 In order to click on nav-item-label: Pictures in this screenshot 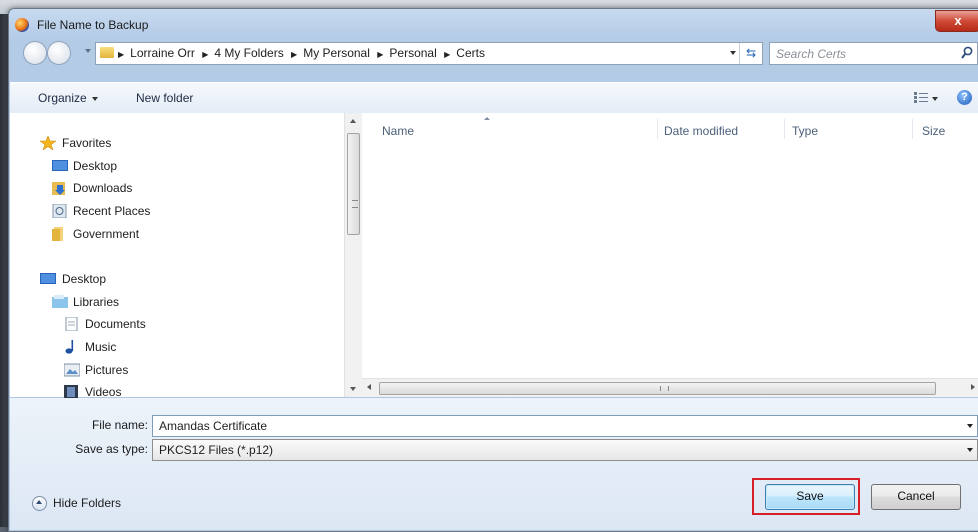, I will do `click(107, 370)`.